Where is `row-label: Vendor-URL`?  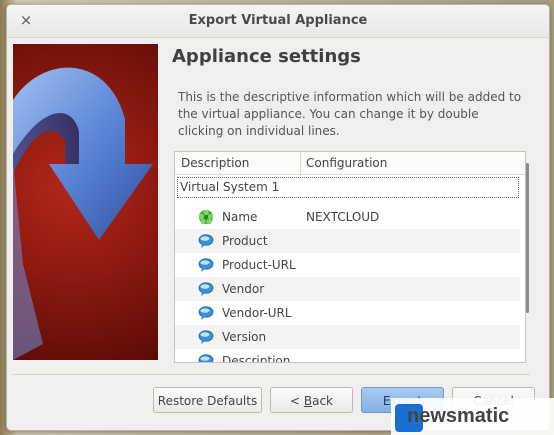 row-label: Vendor-URL is located at coordinates (257, 313).